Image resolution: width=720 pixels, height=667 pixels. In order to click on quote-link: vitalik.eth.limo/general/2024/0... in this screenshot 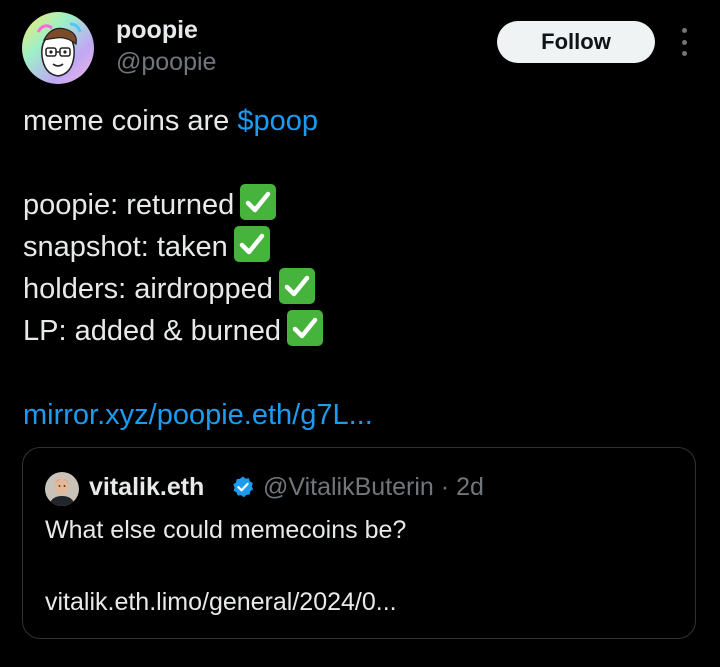, I will do `click(360, 602)`.